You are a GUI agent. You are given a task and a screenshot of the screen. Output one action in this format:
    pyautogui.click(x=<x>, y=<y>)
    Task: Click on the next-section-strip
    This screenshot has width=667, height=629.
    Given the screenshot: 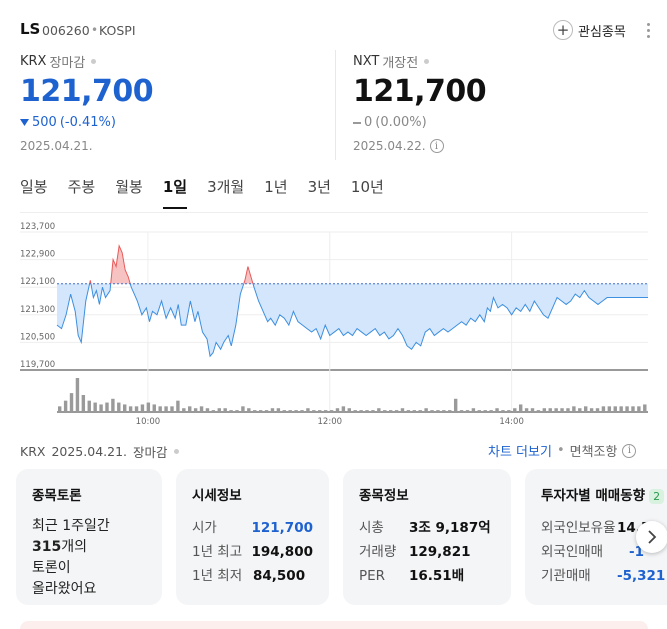 What is the action you would take?
    pyautogui.click(x=334, y=625)
    